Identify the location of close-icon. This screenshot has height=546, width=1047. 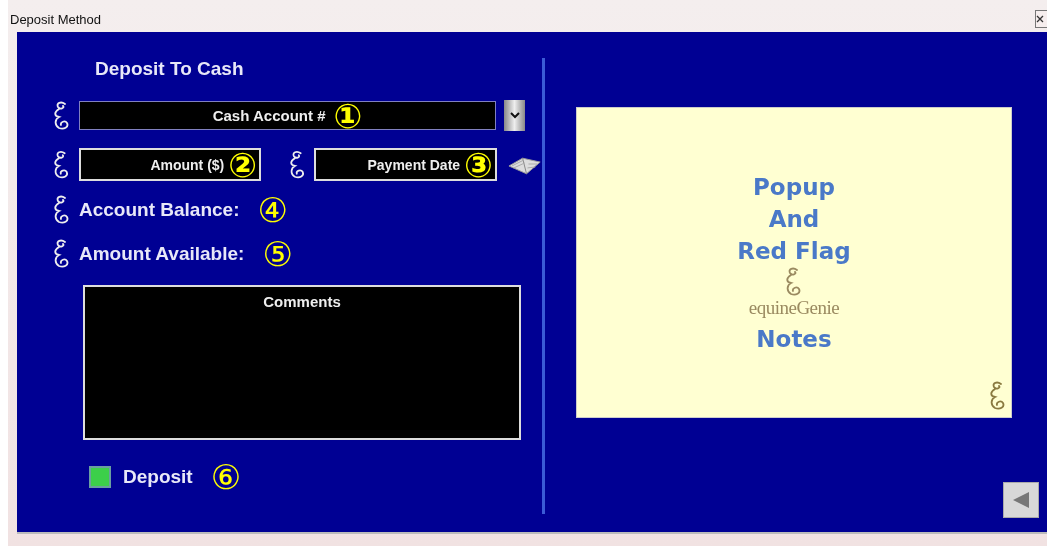
(1040, 19).